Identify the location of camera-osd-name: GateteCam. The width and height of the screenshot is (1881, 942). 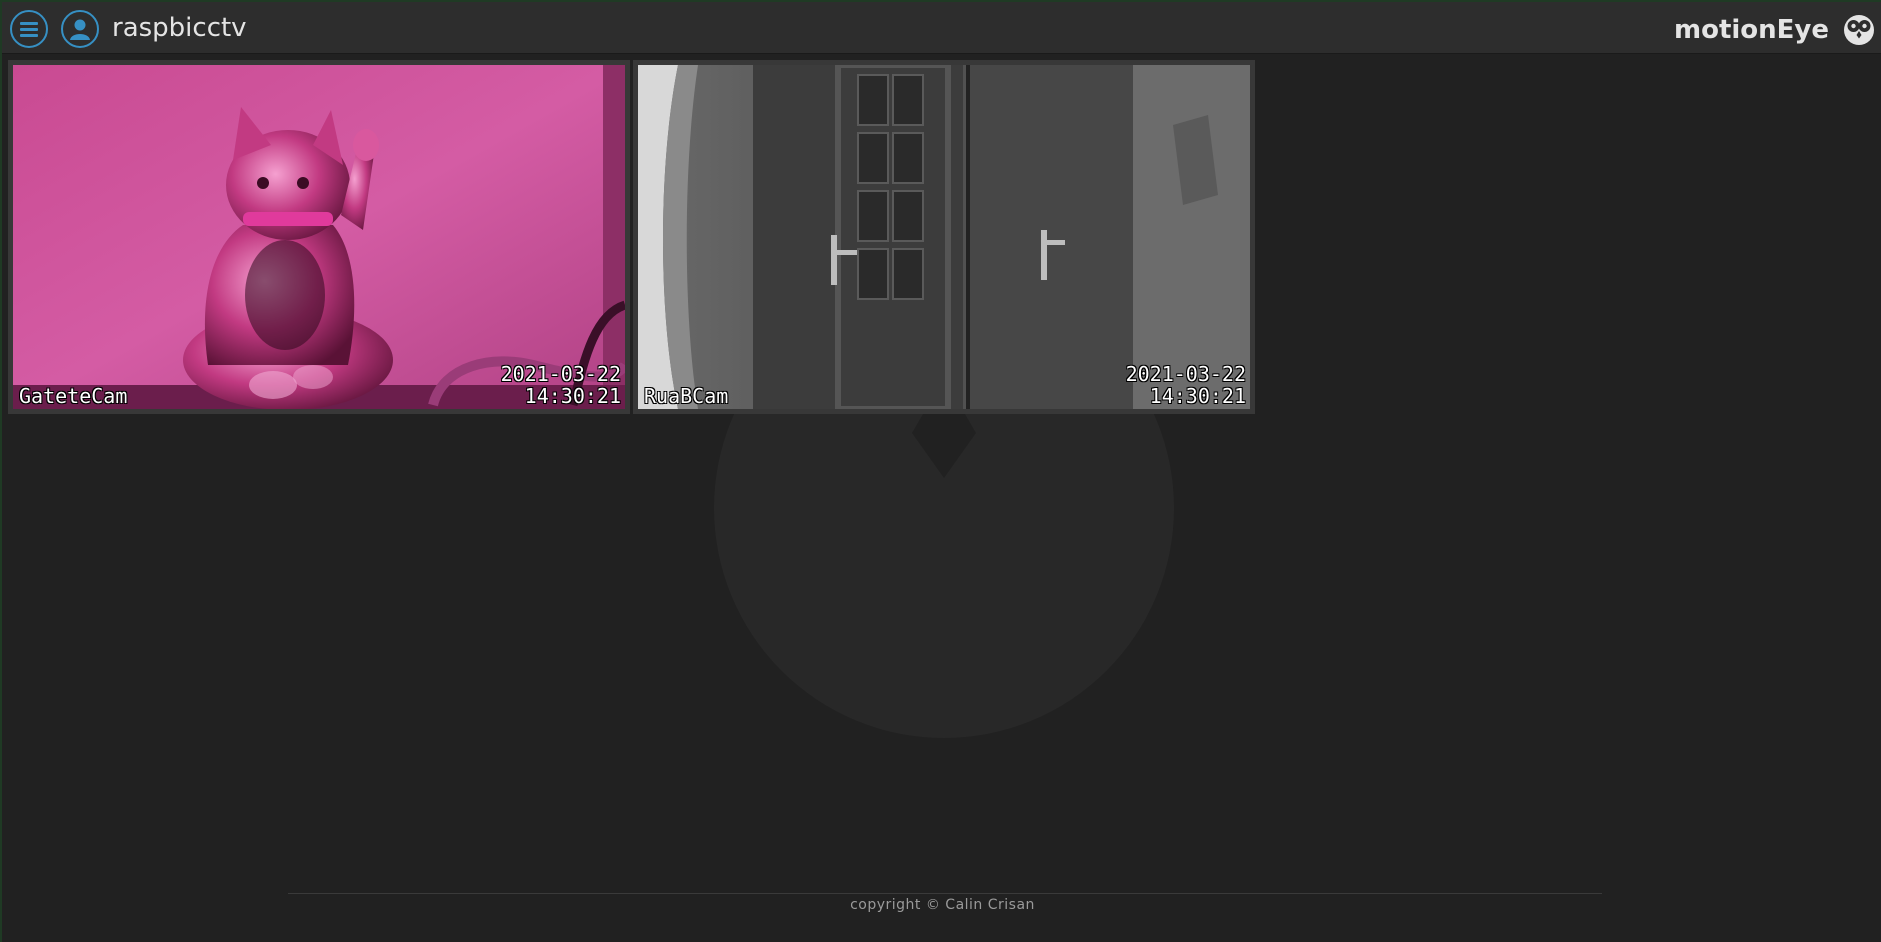
(73, 396).